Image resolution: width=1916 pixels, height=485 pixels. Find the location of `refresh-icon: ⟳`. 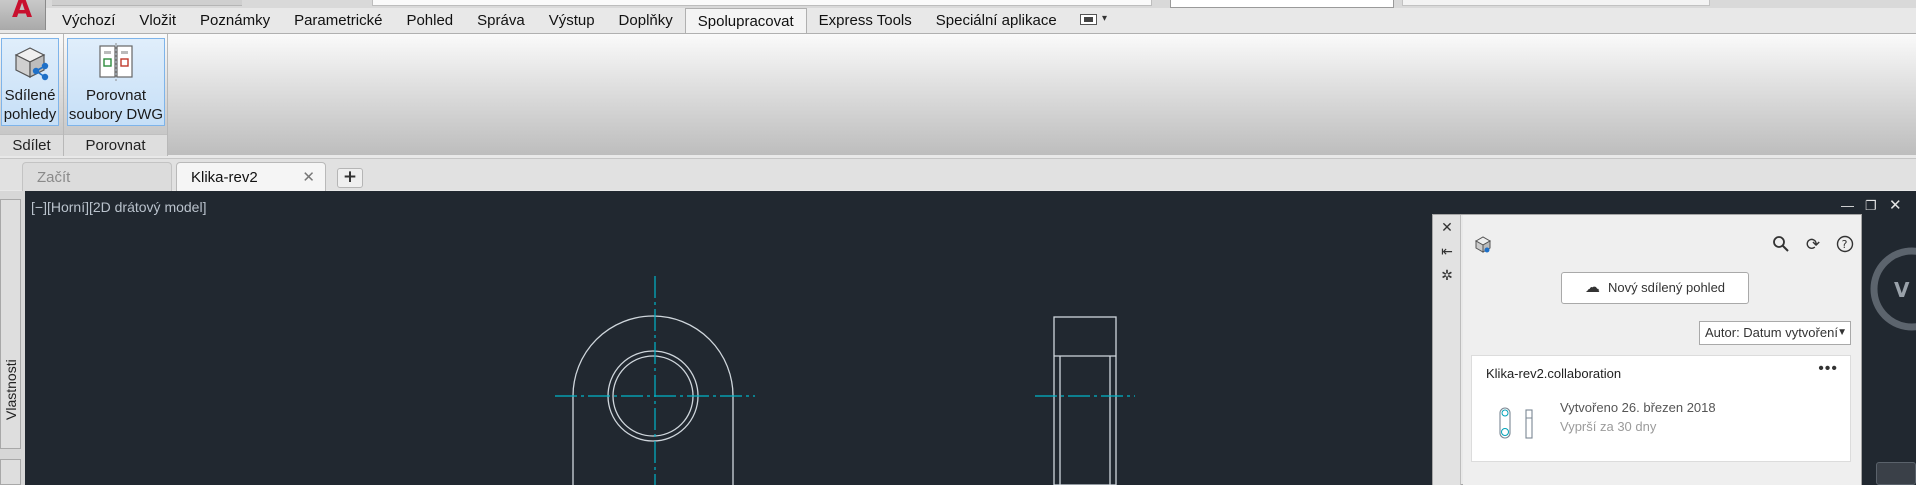

refresh-icon: ⟳ is located at coordinates (1813, 245).